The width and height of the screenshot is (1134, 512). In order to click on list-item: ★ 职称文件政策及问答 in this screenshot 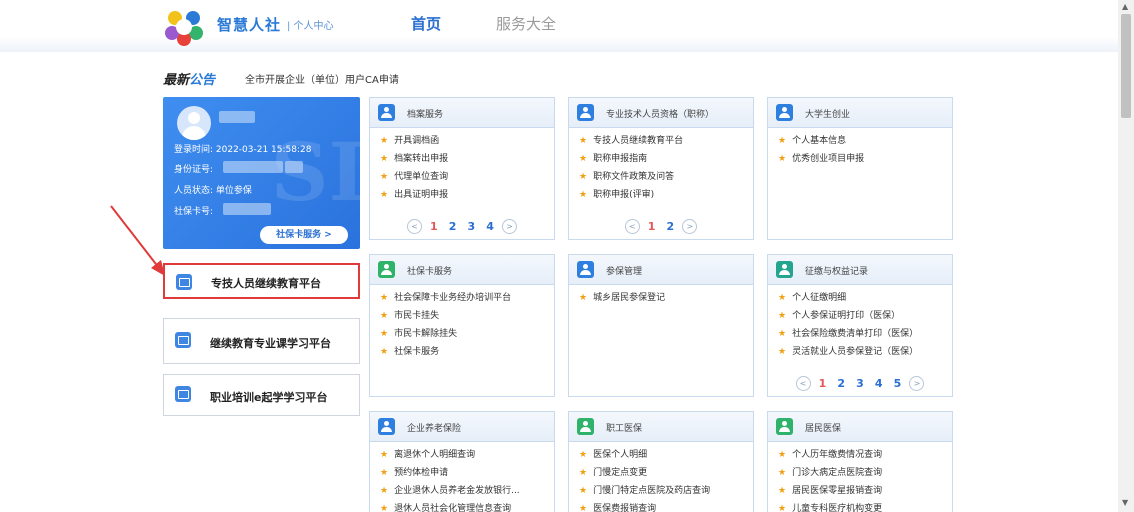, I will do `click(666, 177)`.